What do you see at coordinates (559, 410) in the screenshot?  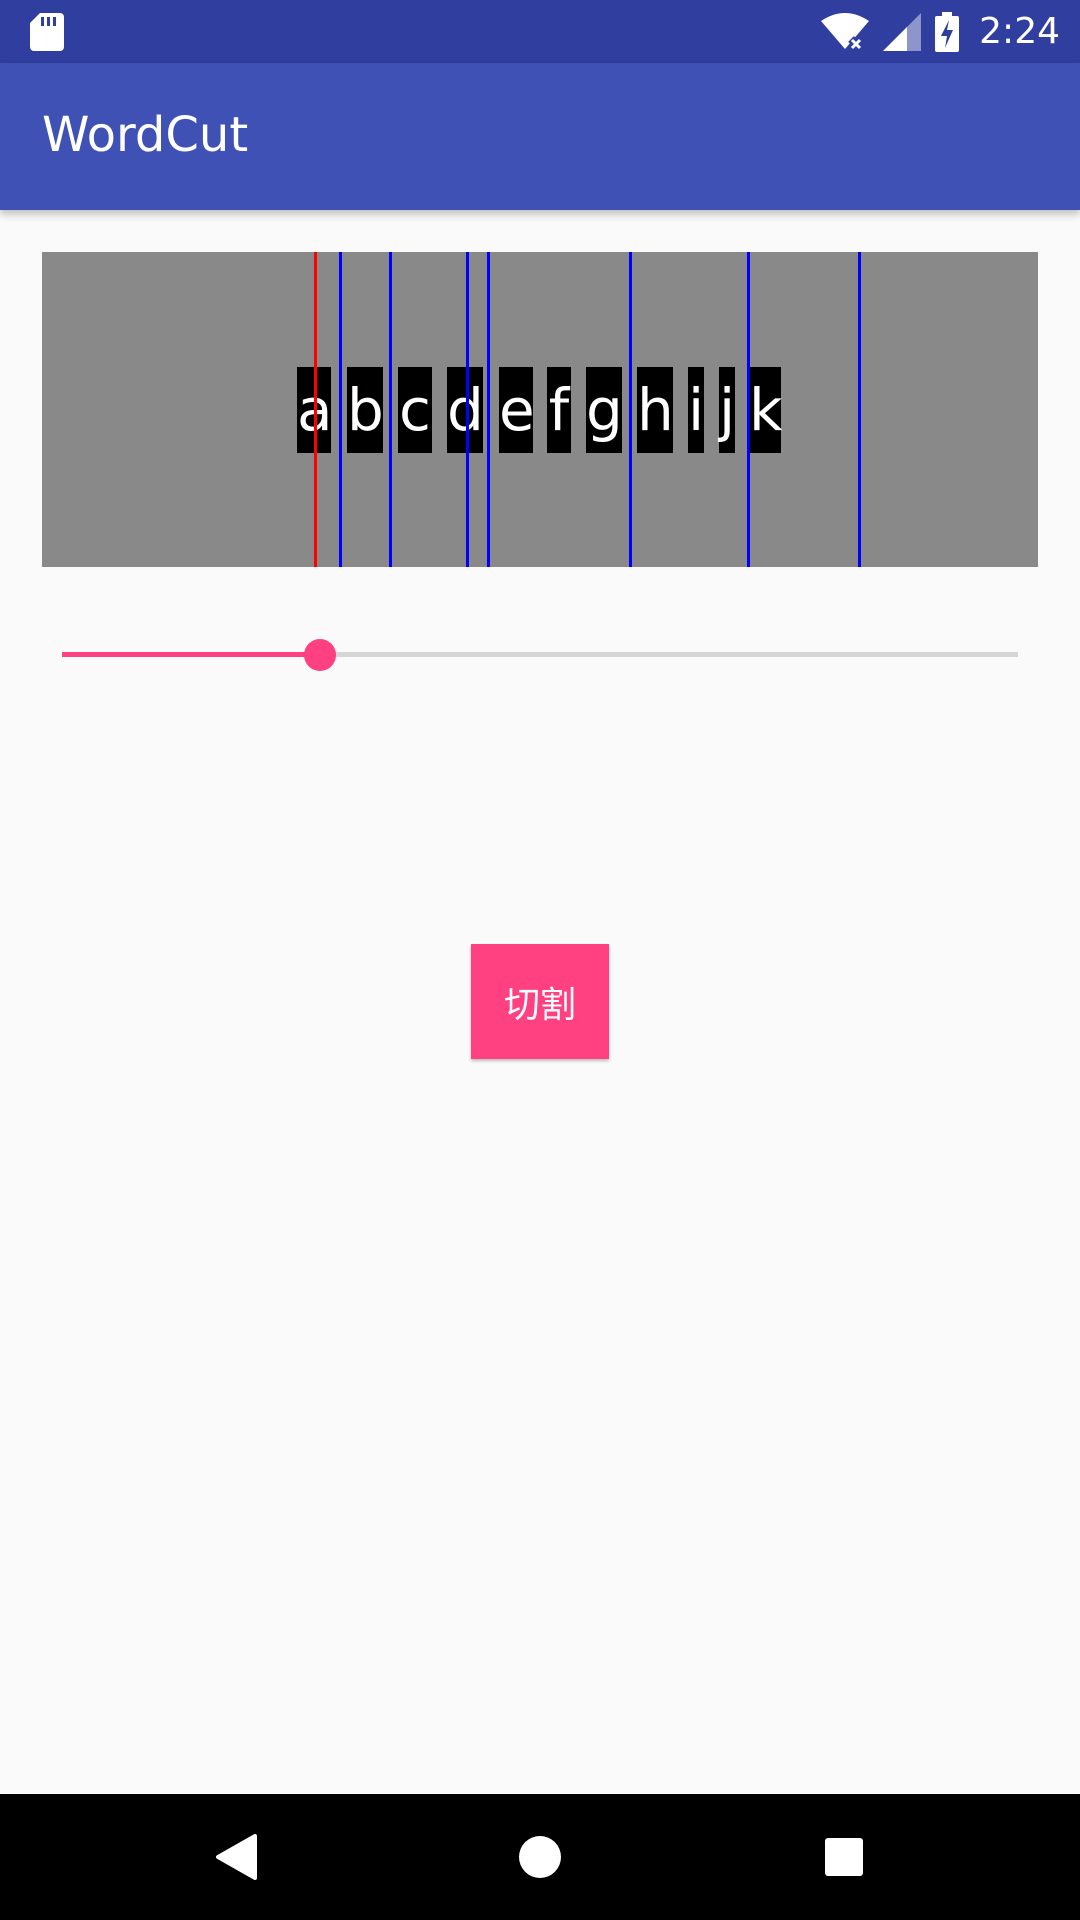 I see `letter-box: f` at bounding box center [559, 410].